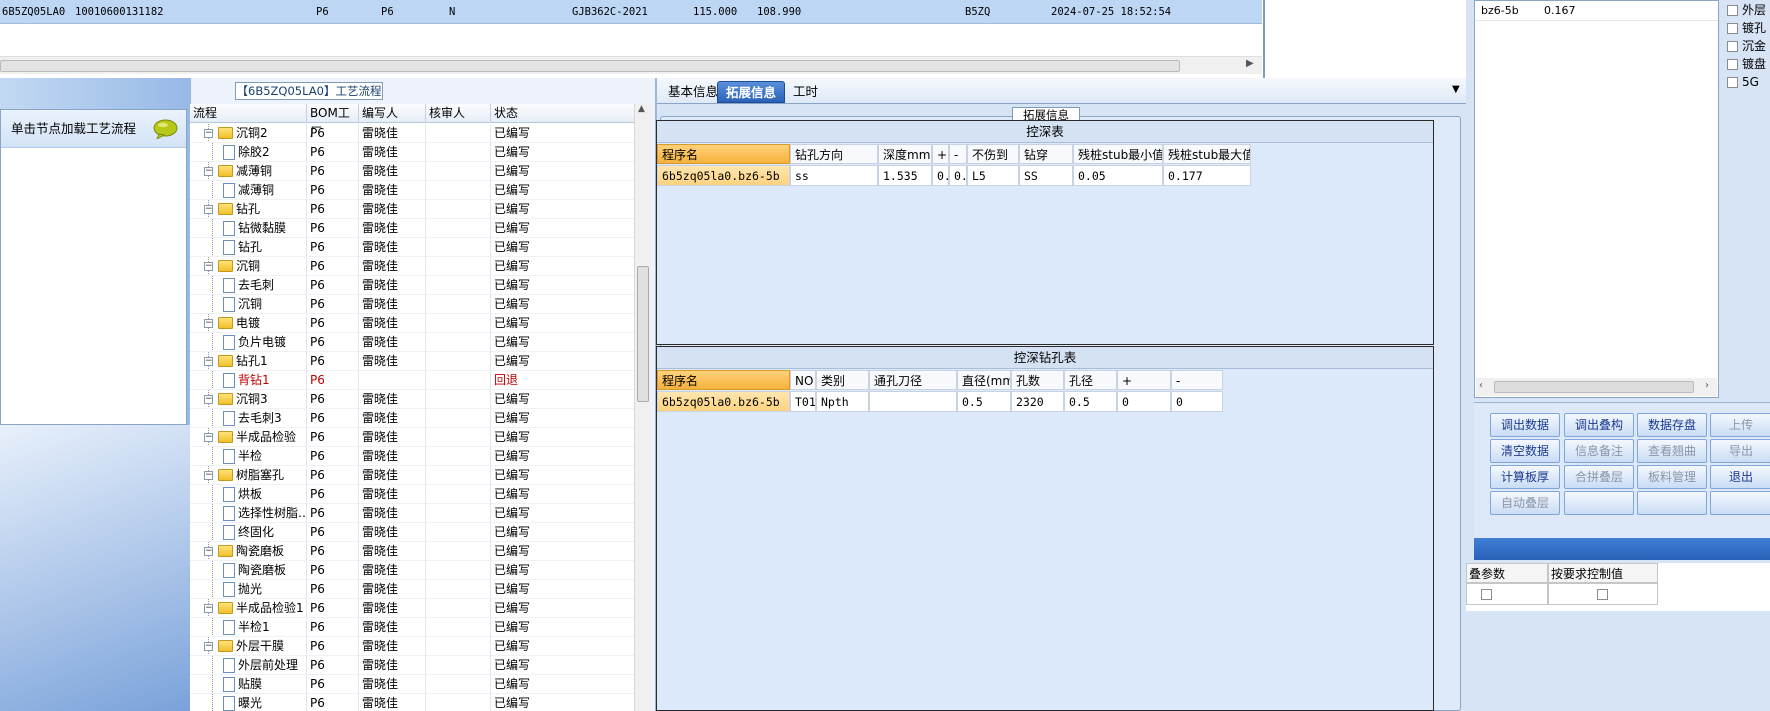 This screenshot has width=1770, height=711. I want to click on tree-row: − 陶瓷磨板 P6 雷晓佳 已编写, so click(414, 551).